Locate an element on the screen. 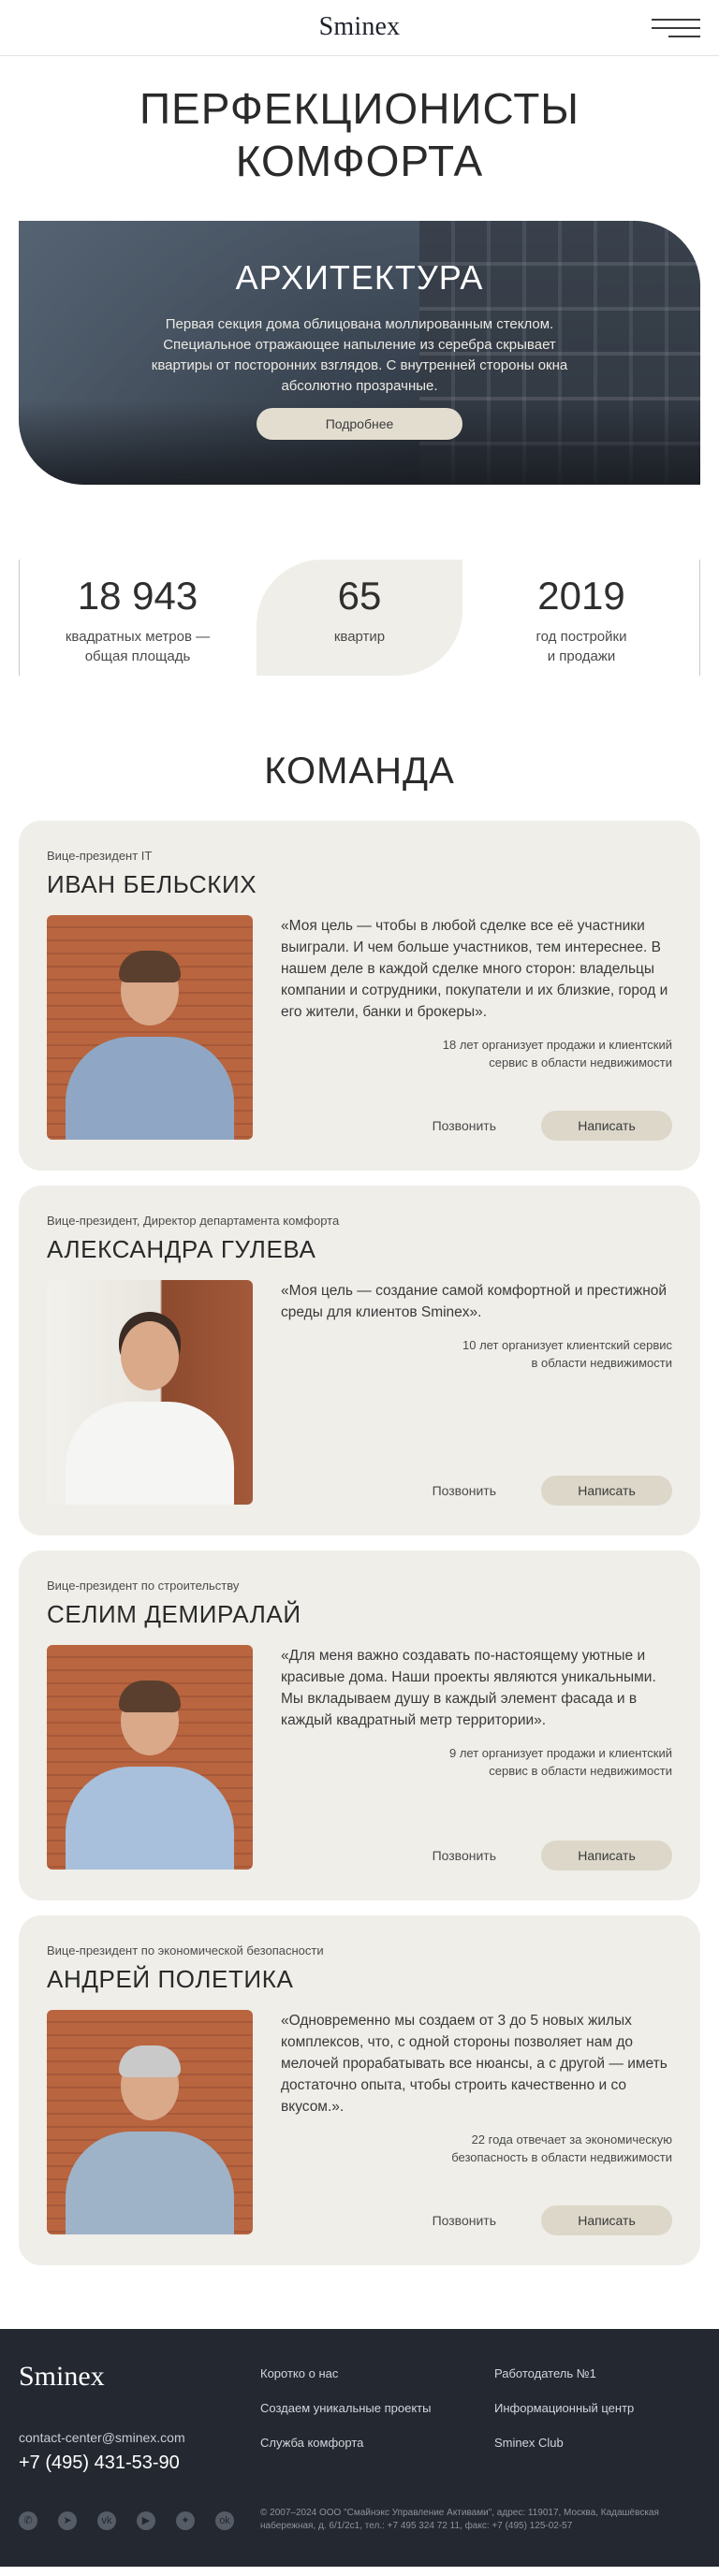 The image size is (719, 2576). footer-link-about: Коротко о нас is located at coordinates (345, 2373).